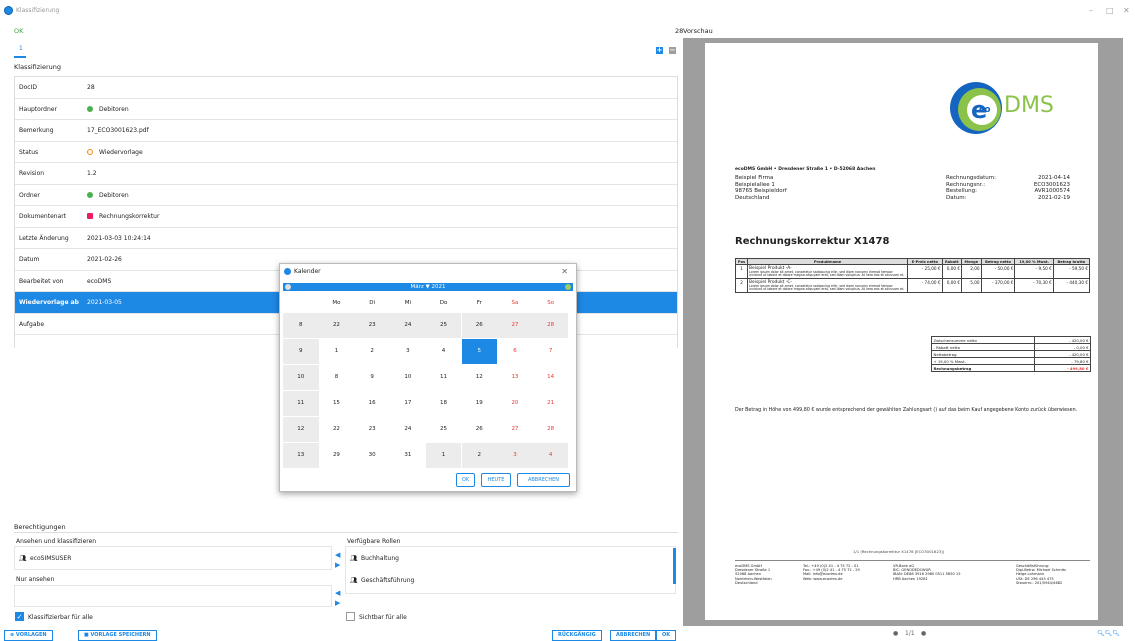 This screenshot has height=641, width=1135. What do you see at coordinates (551, 351) in the screenshot?
I see `calendar-day: 7` at bounding box center [551, 351].